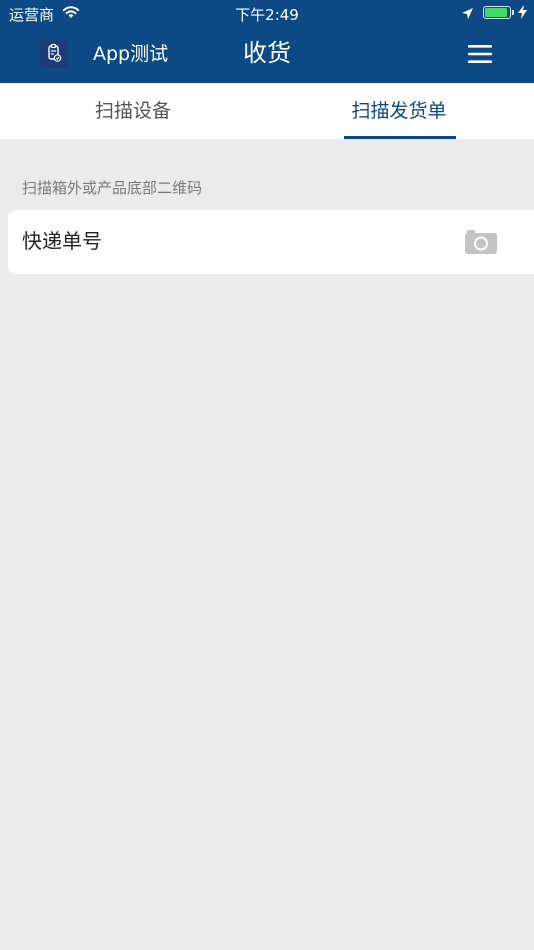 The image size is (534, 950). I want to click on camera-icon, so click(481, 241).